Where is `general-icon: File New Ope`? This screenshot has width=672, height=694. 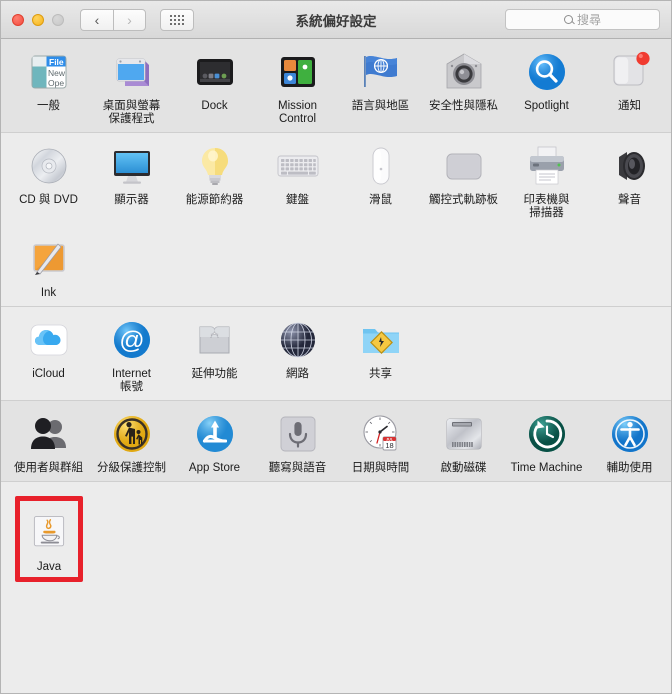
general-icon: File New Ope is located at coordinates (49, 72).